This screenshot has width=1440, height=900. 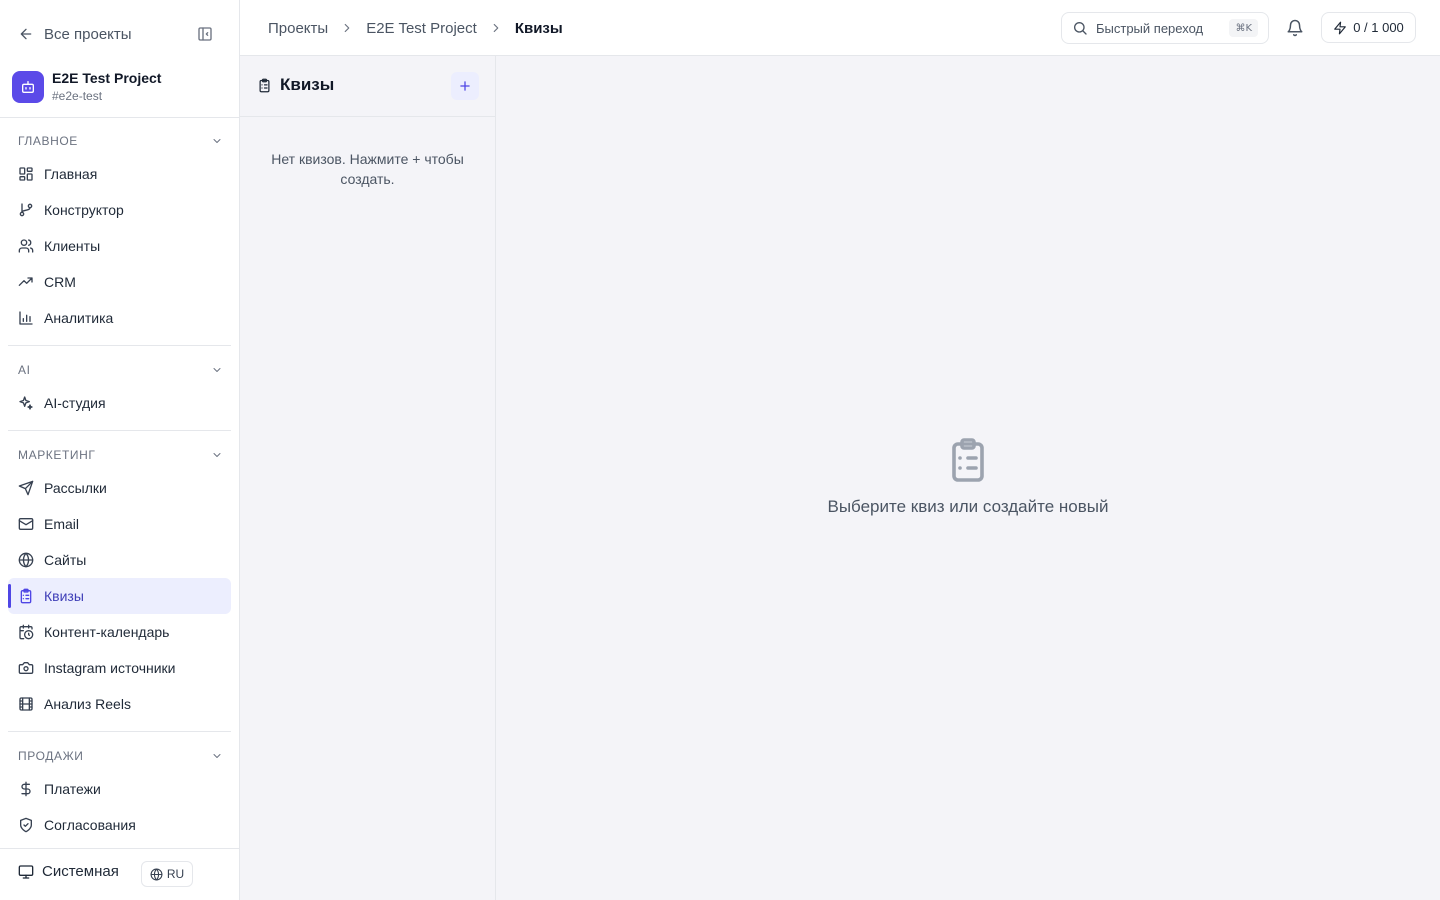 I want to click on section-header-main: Главное, so click(x=120, y=141).